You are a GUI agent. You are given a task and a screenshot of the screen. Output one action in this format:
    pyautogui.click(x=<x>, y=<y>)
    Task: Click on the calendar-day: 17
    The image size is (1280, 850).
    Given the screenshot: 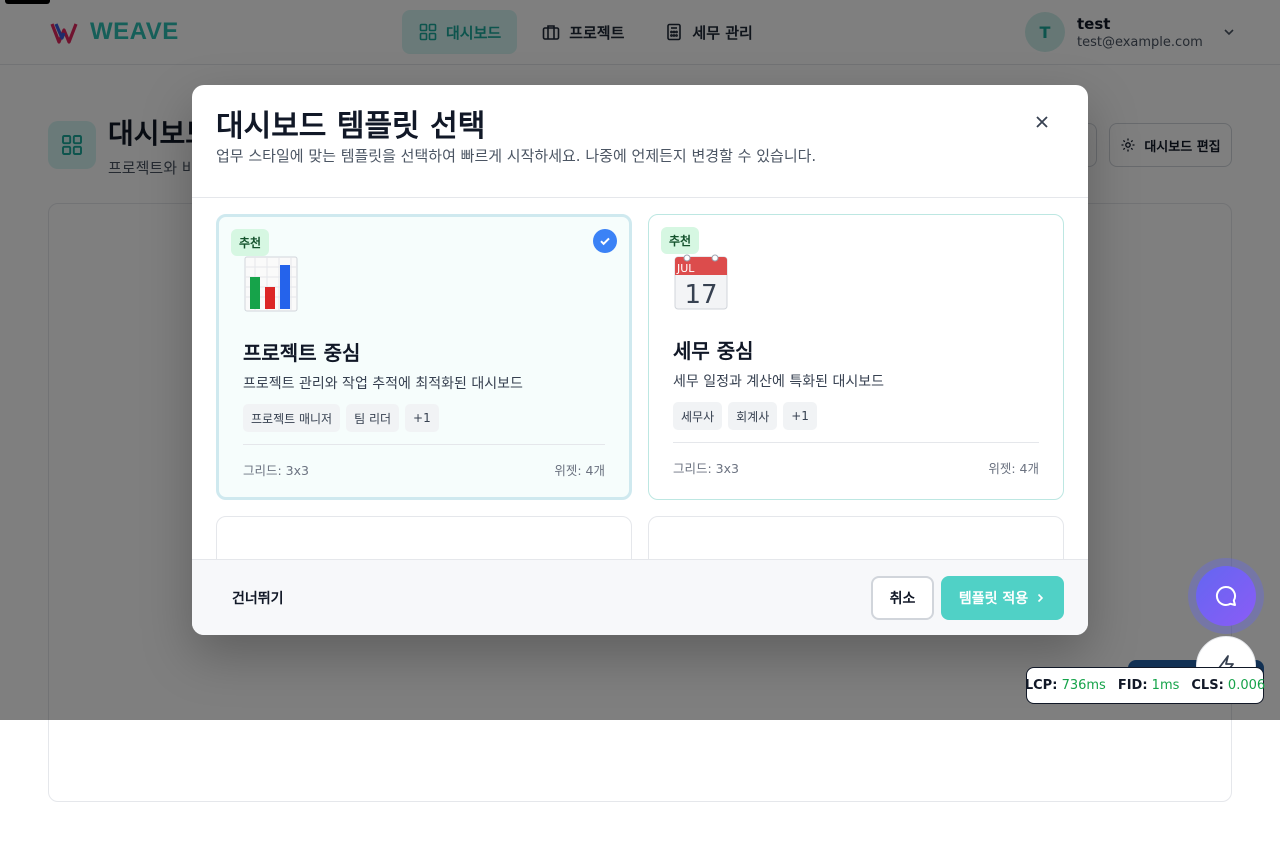 What is the action you would take?
    pyautogui.click(x=700, y=295)
    